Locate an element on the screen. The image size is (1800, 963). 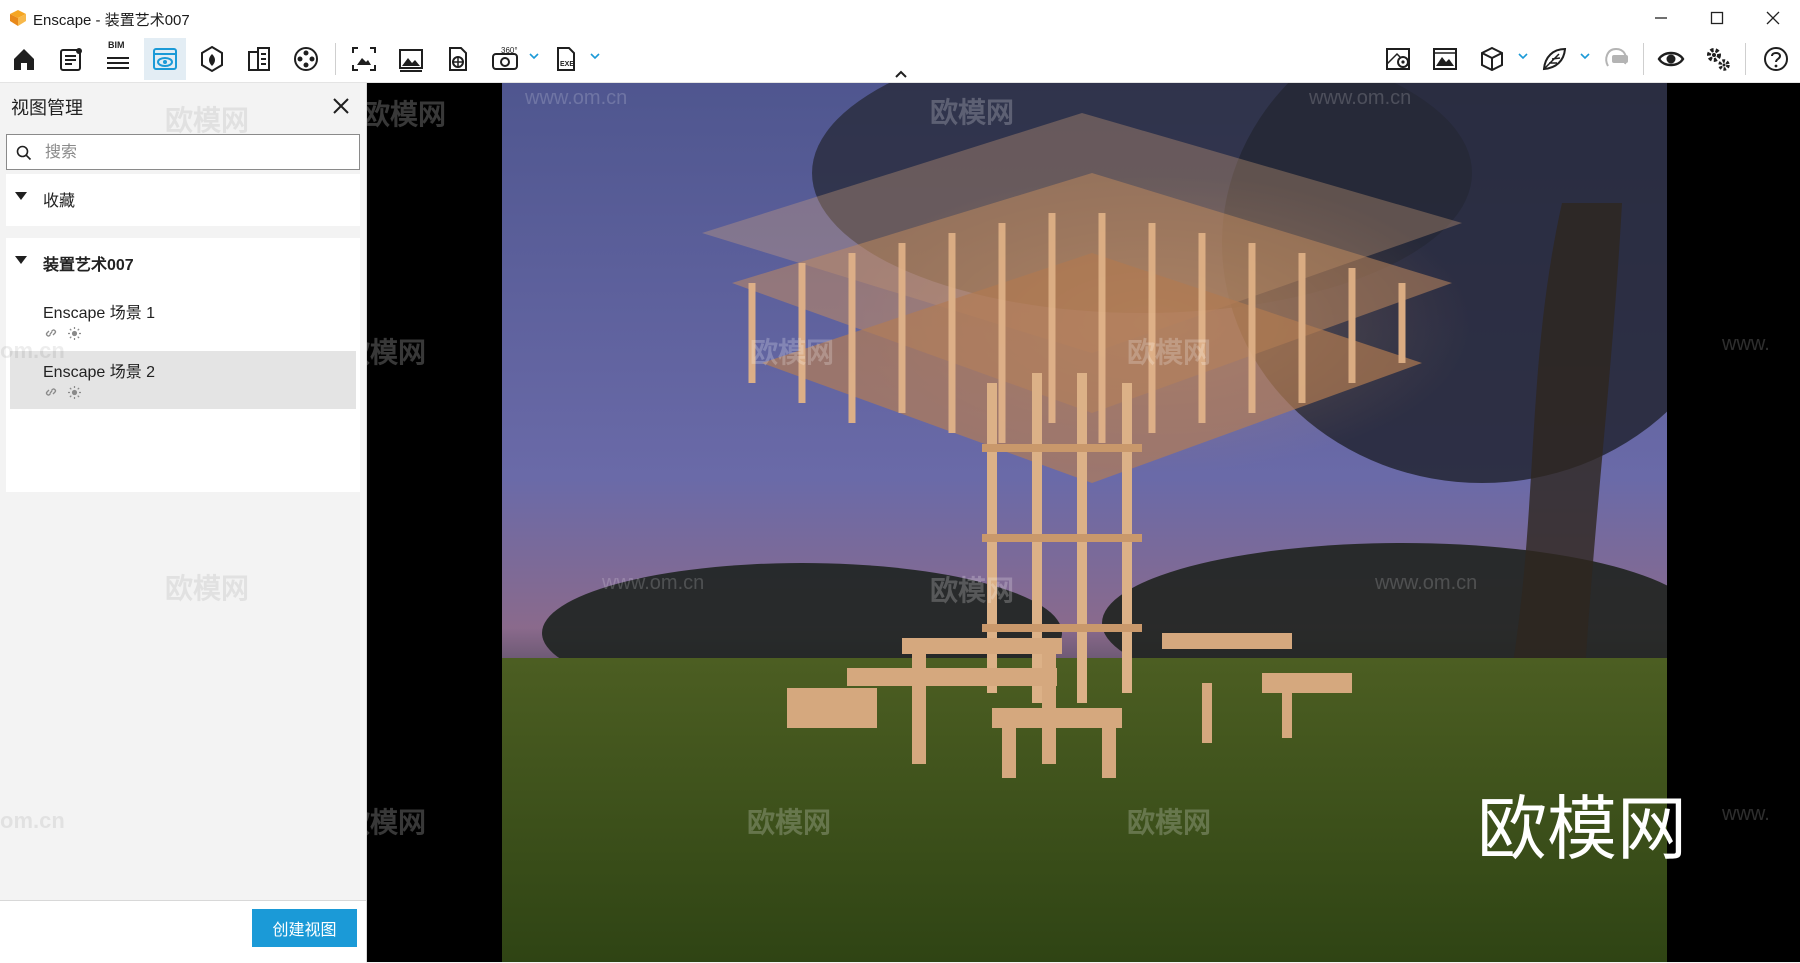
atmosphere-button is located at coordinates (1445, 59).